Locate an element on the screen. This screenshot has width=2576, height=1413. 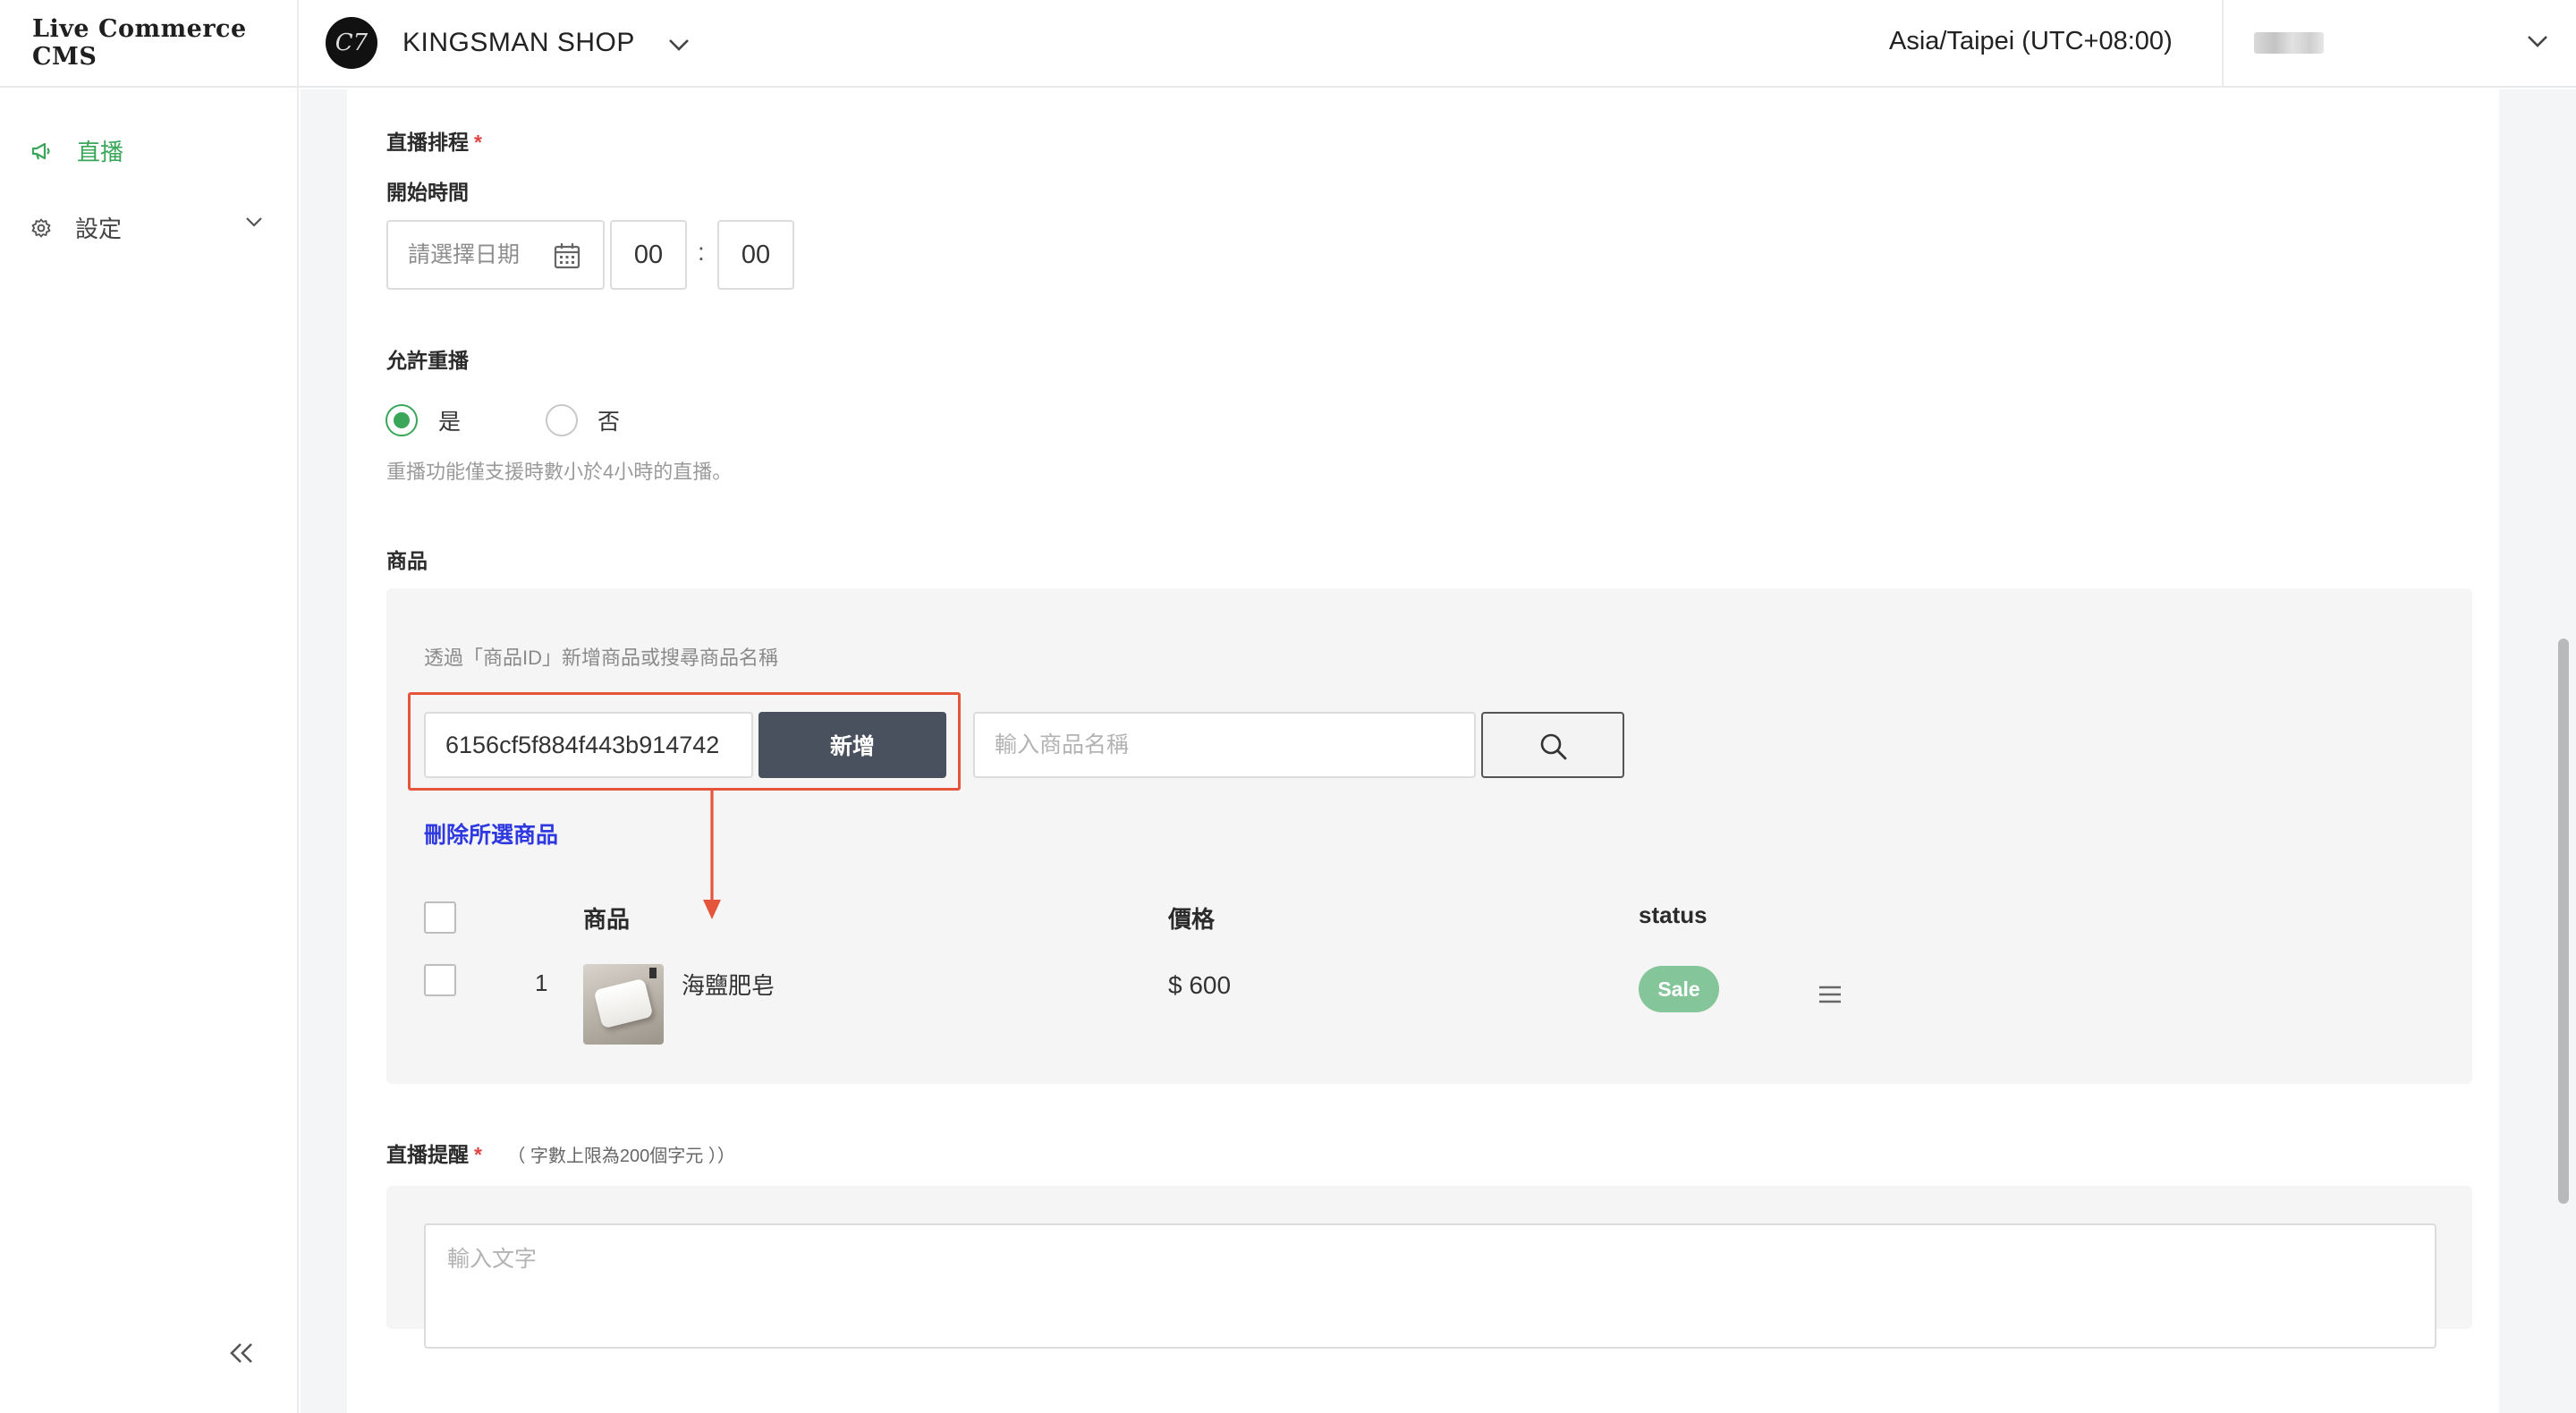
date-input is located at coordinates (468, 255).